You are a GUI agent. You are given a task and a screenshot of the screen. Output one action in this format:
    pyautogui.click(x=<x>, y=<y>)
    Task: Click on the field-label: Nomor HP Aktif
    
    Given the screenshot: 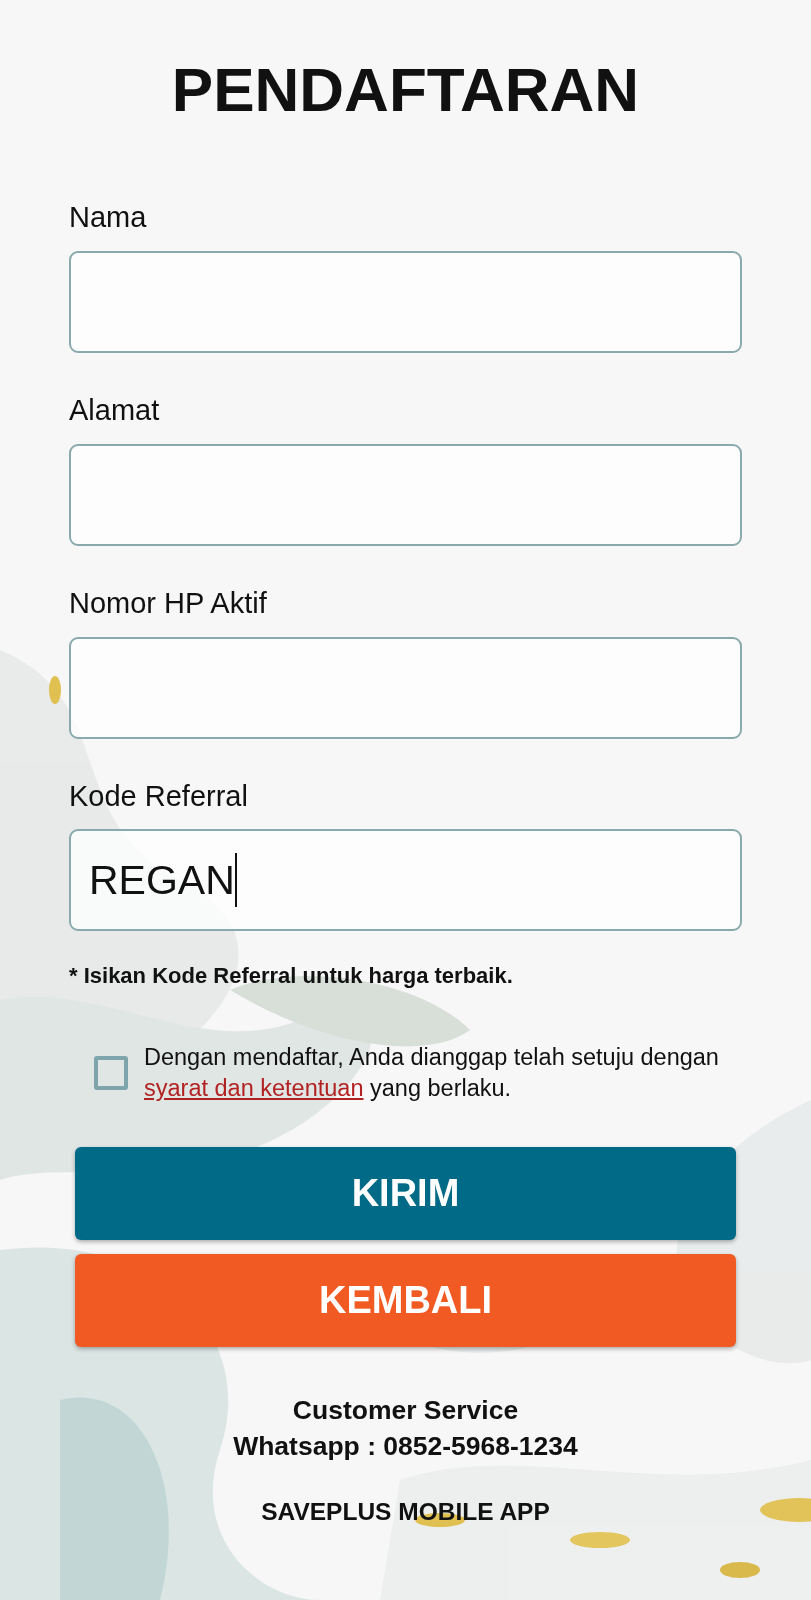 What is the action you would take?
    pyautogui.click(x=168, y=603)
    